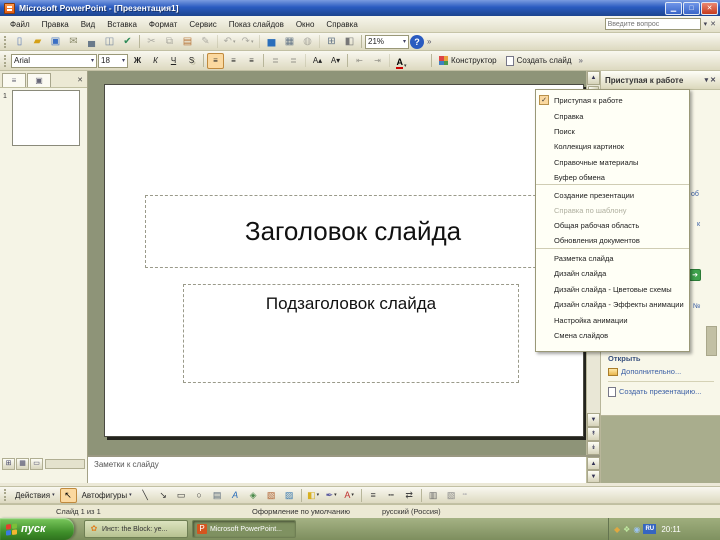 This screenshot has height=540, width=720. I want to click on next-slide-icon: ↡, so click(593, 448).